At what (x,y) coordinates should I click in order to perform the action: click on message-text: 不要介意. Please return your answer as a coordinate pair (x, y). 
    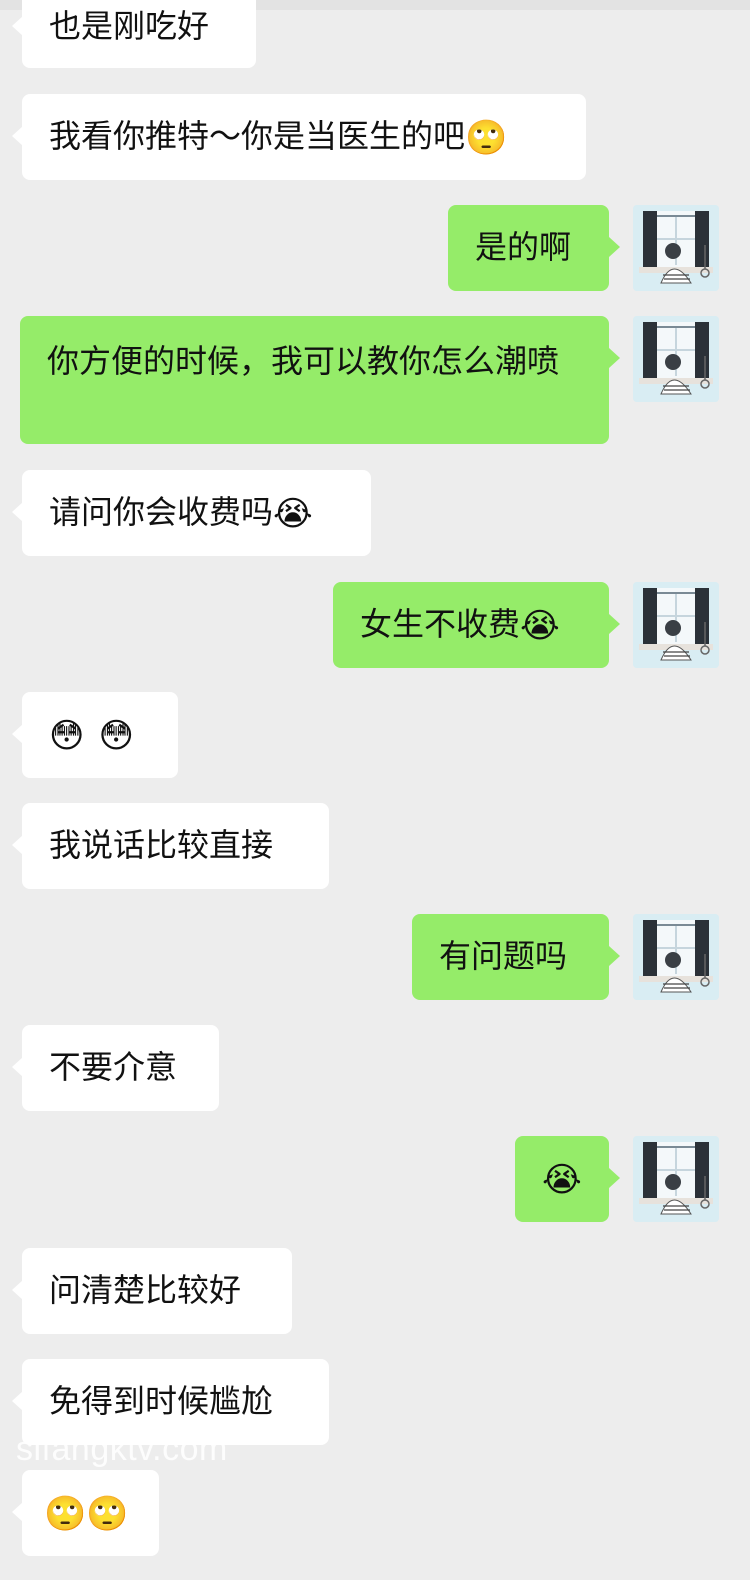
    Looking at the image, I should click on (113, 1067).